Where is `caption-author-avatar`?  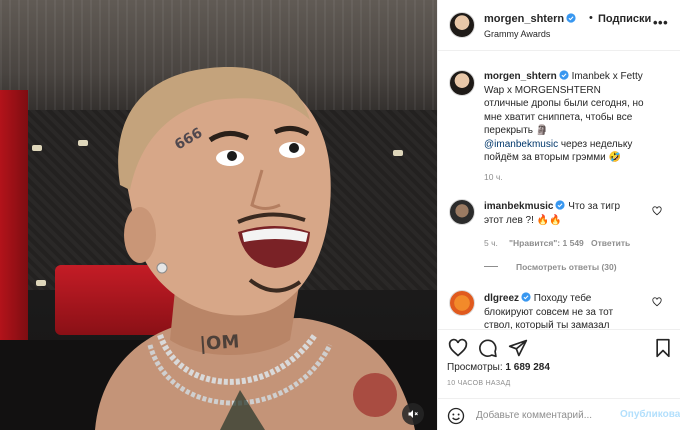 caption-author-avatar is located at coordinates (462, 83).